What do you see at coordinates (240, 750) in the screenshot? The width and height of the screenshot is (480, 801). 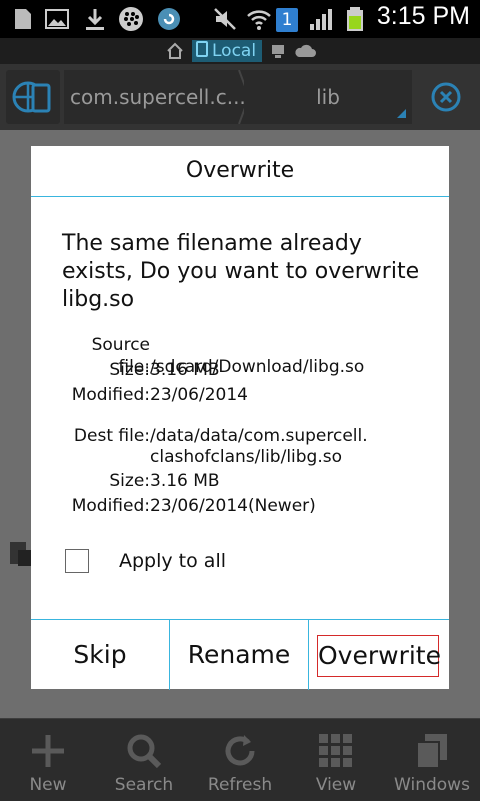 I see `refresh-icon` at bounding box center [240, 750].